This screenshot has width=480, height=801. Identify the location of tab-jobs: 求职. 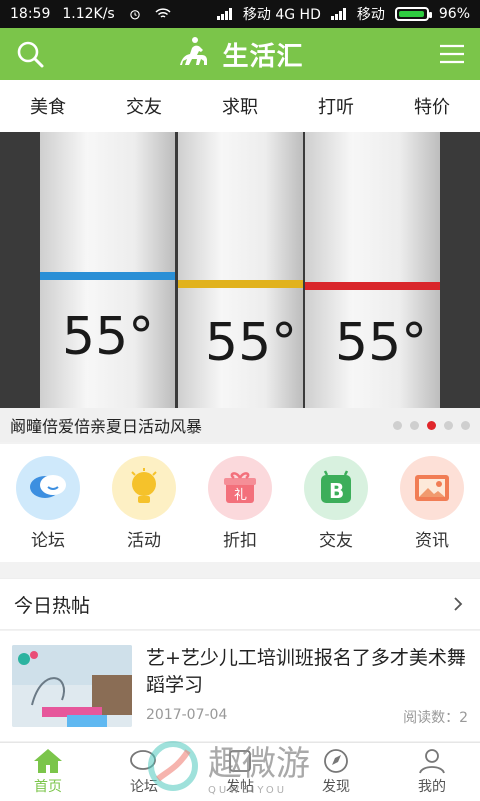
(240, 106).